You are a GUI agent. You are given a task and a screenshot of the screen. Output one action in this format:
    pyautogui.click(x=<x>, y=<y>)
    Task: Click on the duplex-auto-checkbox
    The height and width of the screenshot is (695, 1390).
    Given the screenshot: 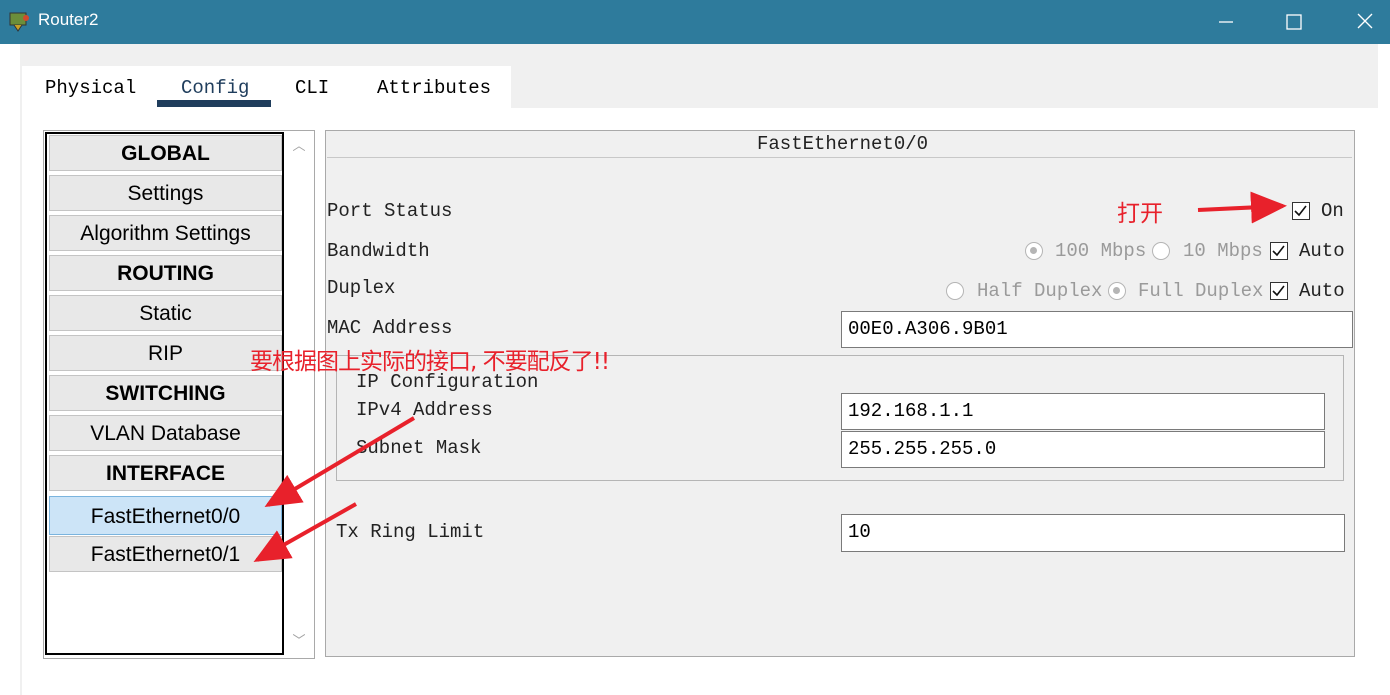 What is the action you would take?
    pyautogui.click(x=1279, y=291)
    